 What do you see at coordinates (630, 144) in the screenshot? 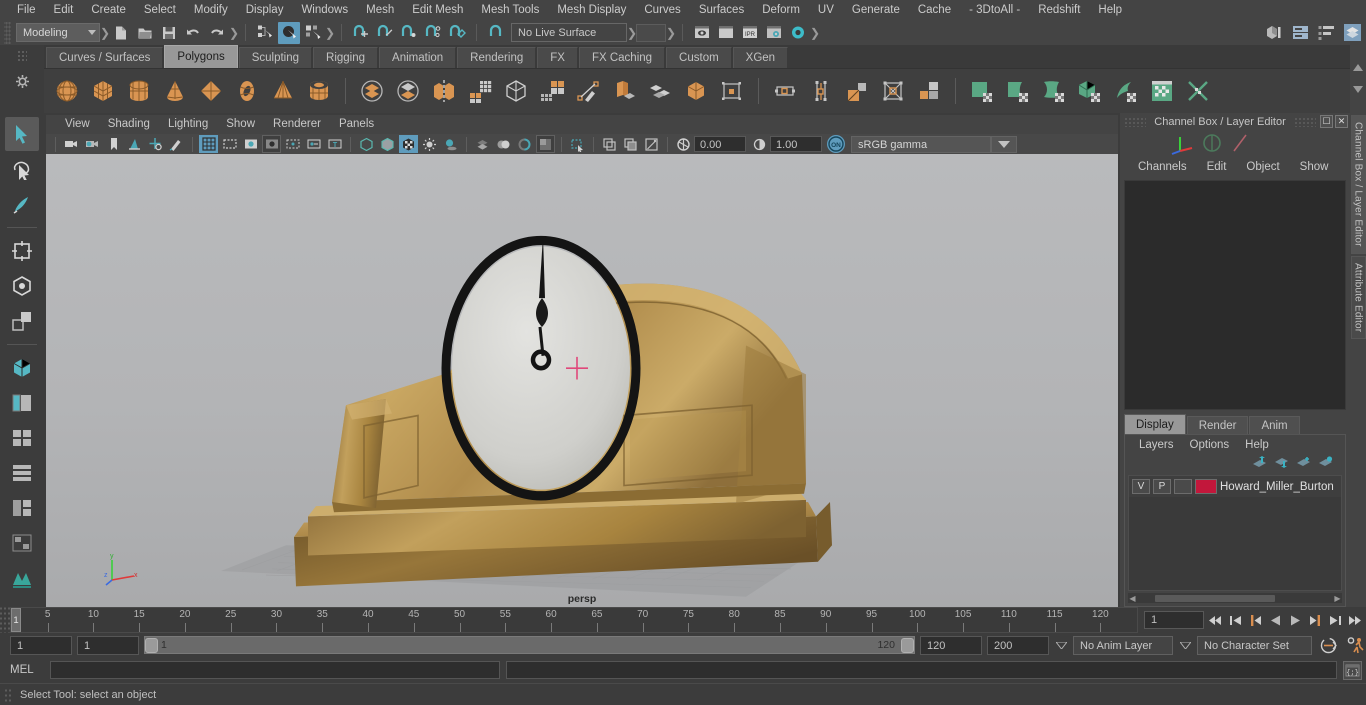
I see `xray-active-components-icon` at bounding box center [630, 144].